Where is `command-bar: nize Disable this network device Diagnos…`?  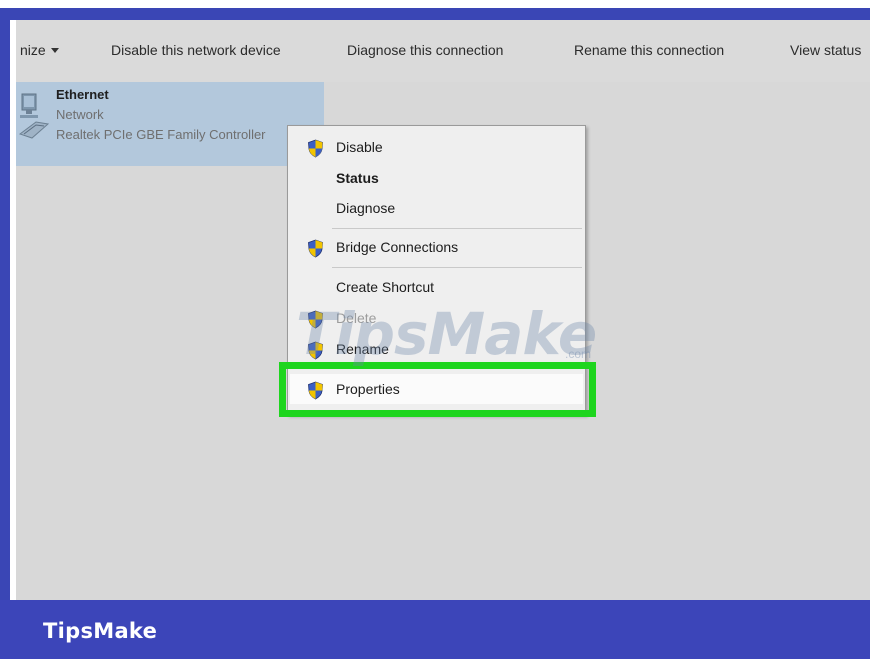 command-bar: nize Disable this network device Diagnos… is located at coordinates (443, 51).